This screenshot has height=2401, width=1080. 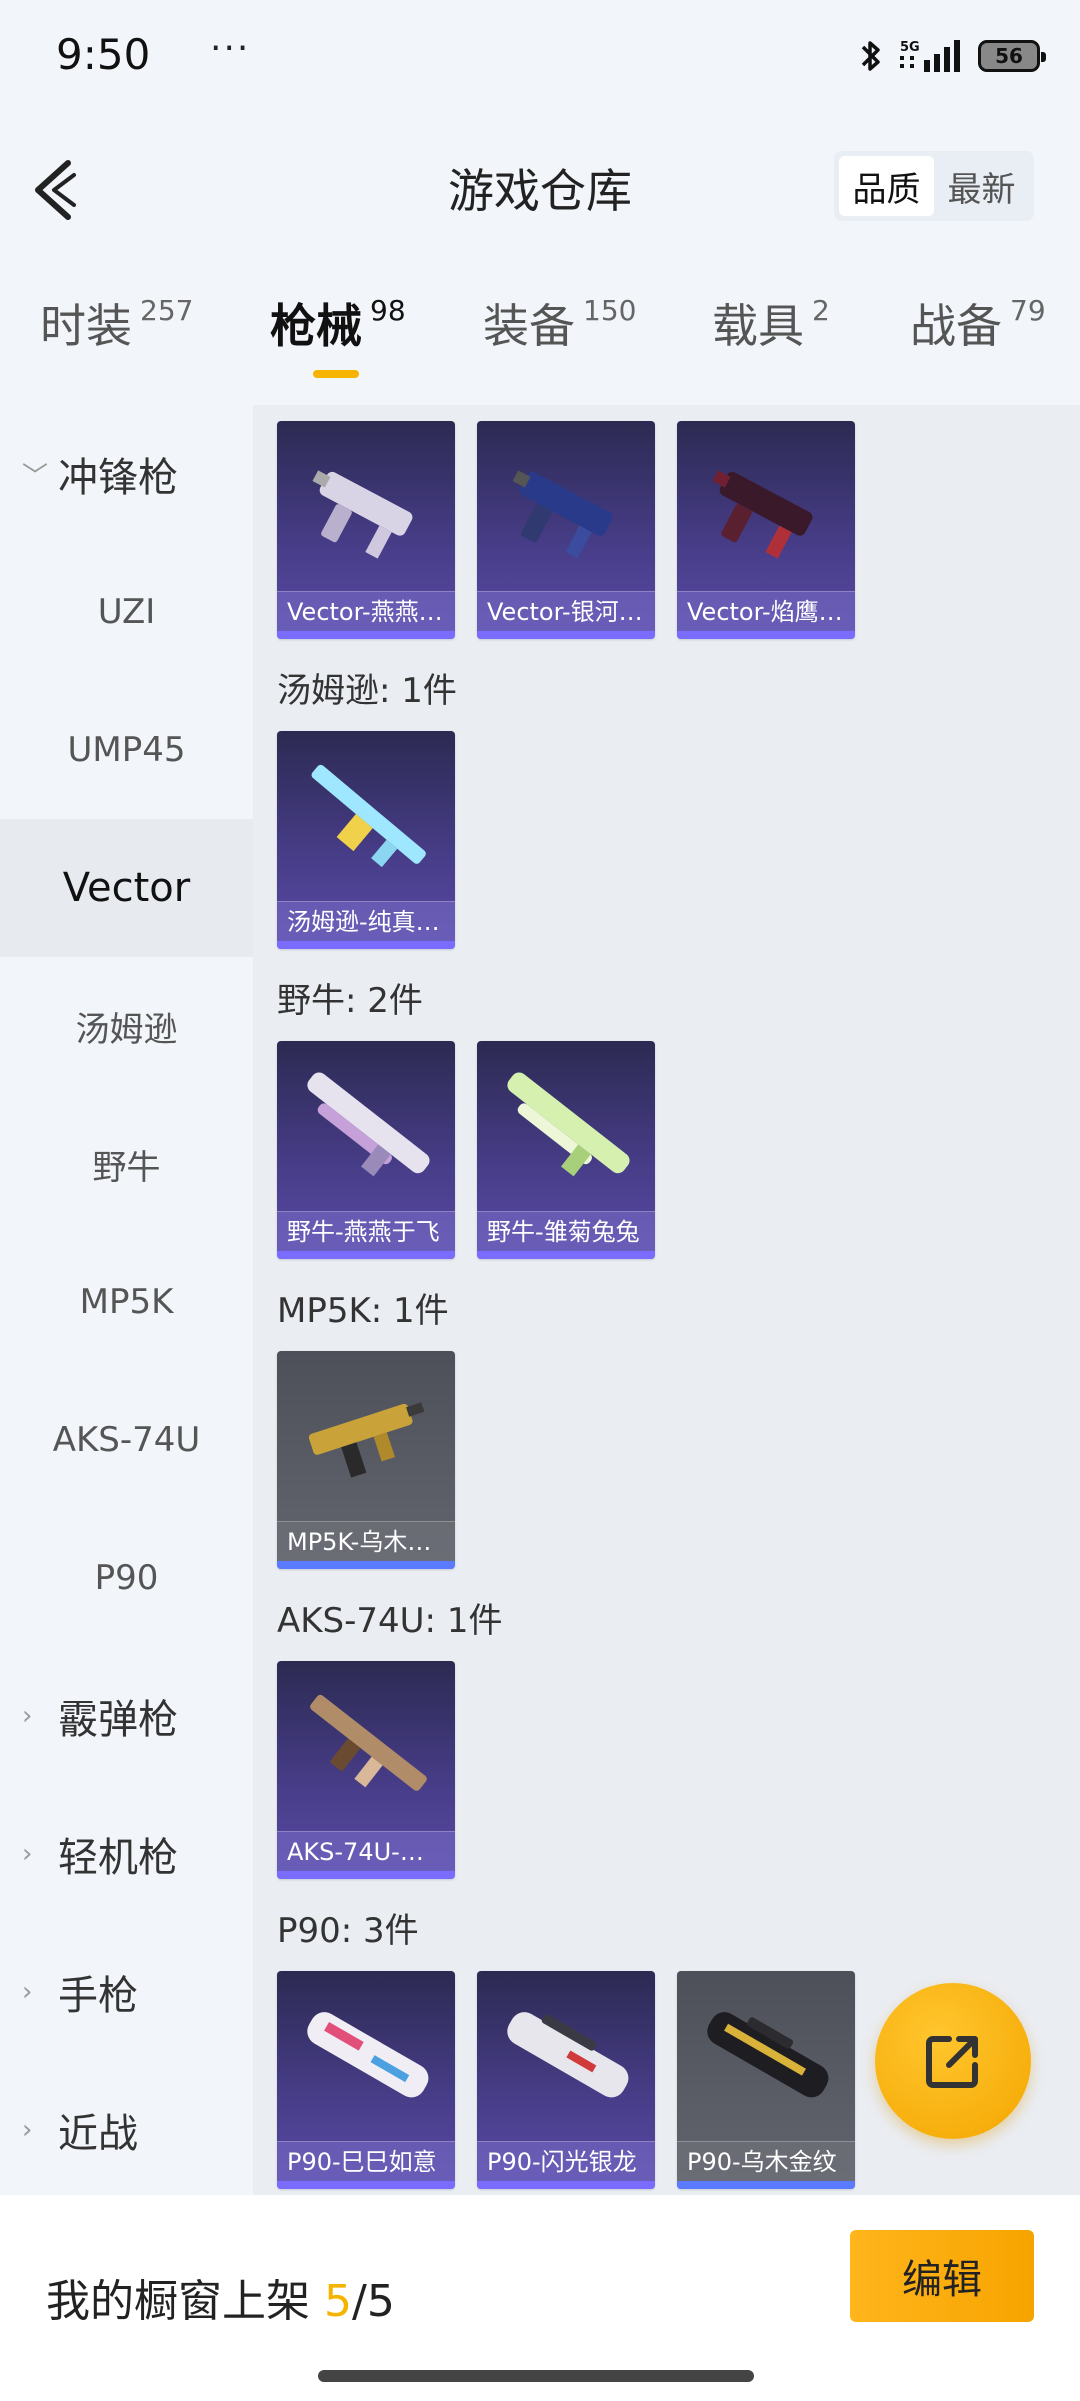 What do you see at coordinates (126, 1164) in the screenshot?
I see `sidebar-item-bizon: 野牛` at bounding box center [126, 1164].